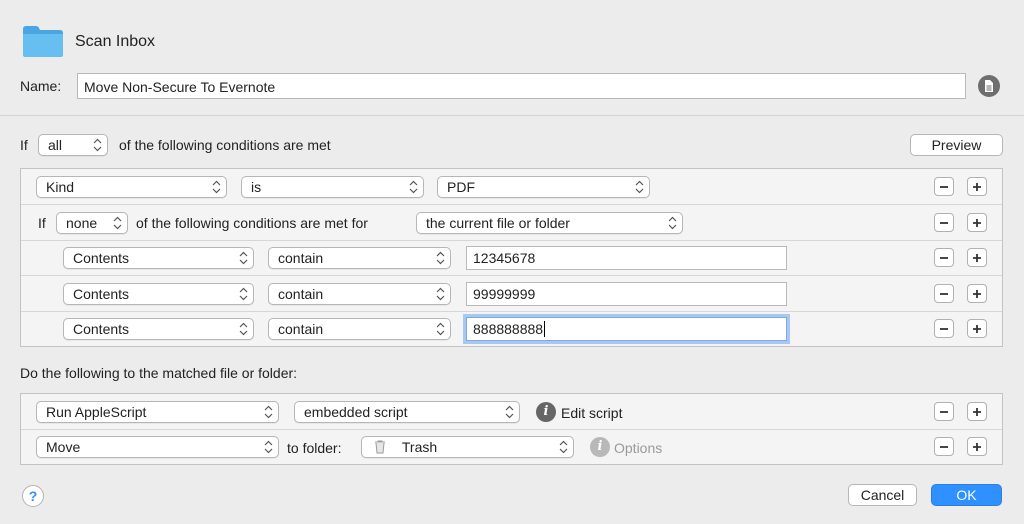 This screenshot has width=1024, height=524. What do you see at coordinates (96, 412) in the screenshot?
I see `action-type-value: Run AppleScript` at bounding box center [96, 412].